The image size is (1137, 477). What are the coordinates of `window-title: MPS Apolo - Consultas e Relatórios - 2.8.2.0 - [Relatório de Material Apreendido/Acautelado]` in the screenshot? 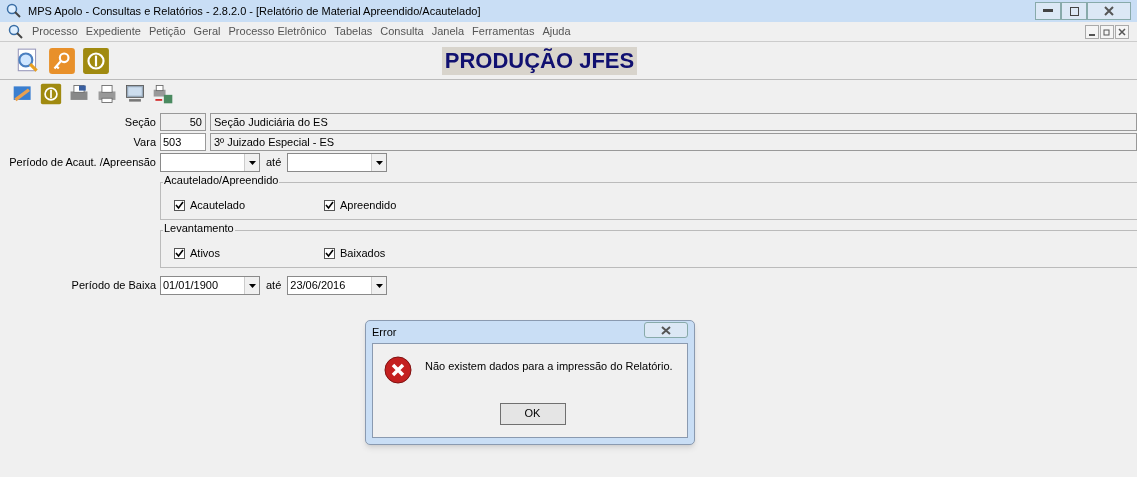 It's located at (255, 11).